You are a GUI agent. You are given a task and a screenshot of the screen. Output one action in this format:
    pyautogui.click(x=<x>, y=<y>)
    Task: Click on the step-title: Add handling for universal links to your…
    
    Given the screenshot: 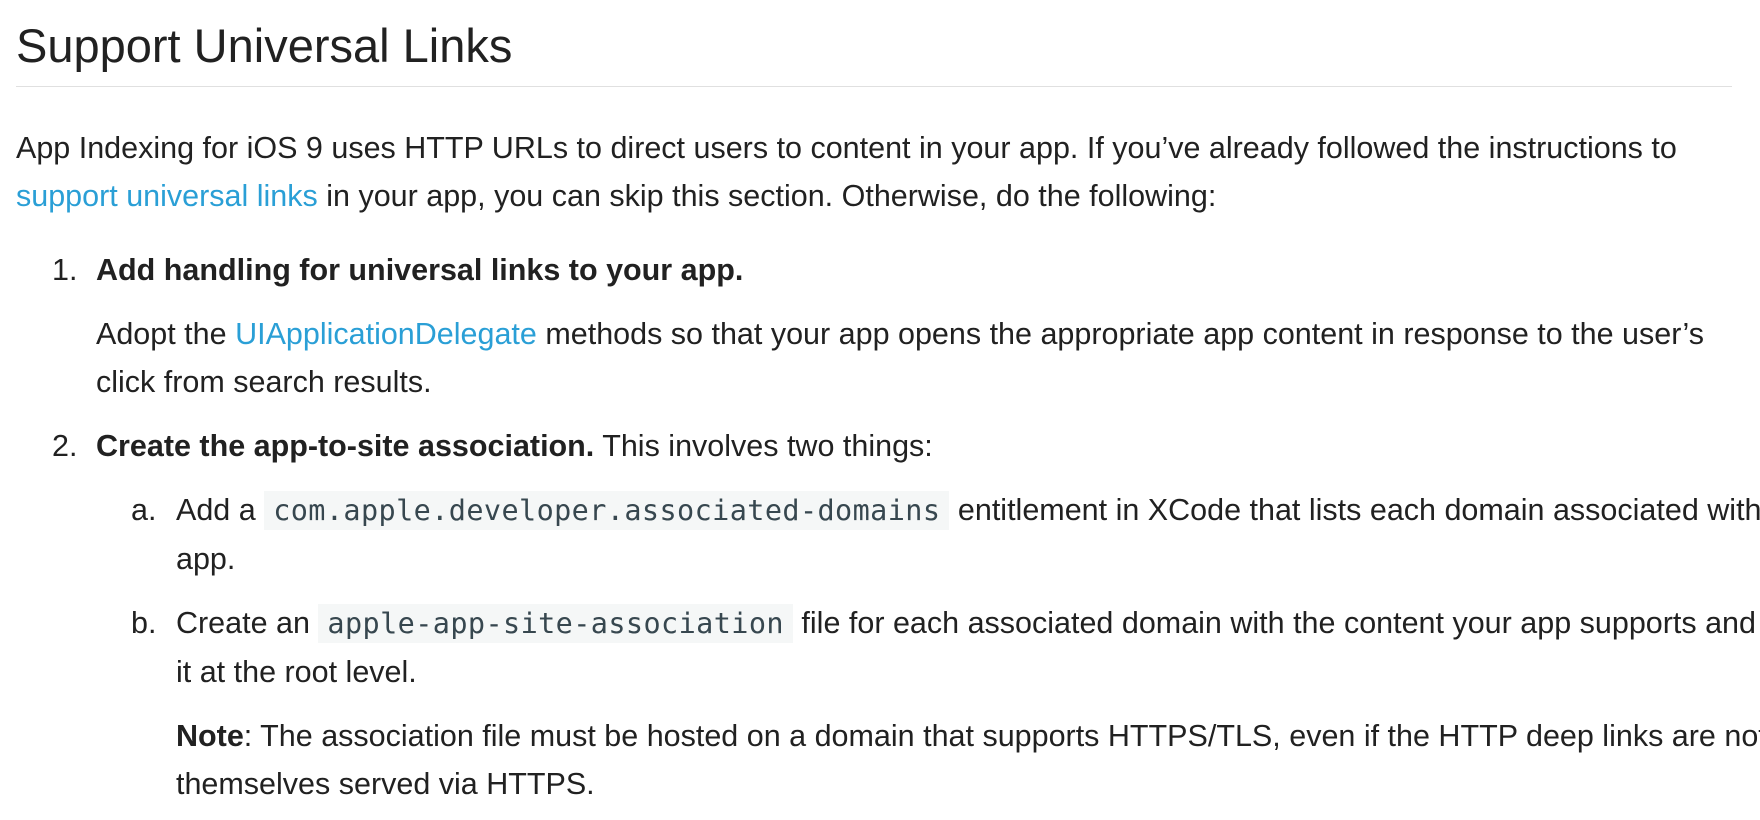 What is the action you would take?
    pyautogui.click(x=420, y=270)
    